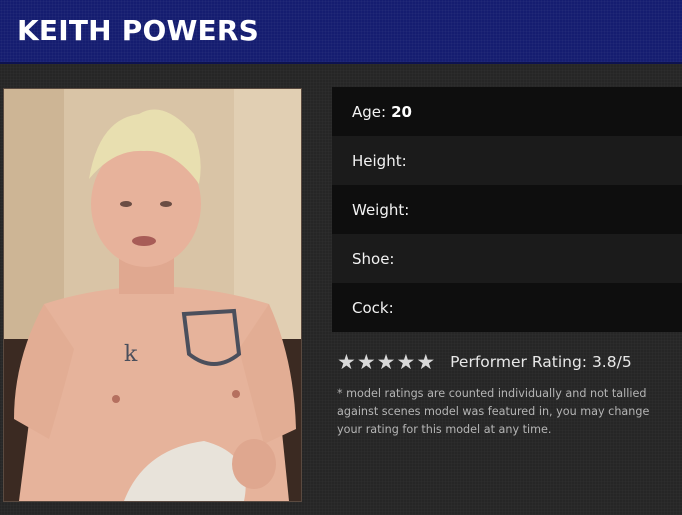 This screenshot has width=682, height=515. I want to click on stat-row-age: Age: 20, so click(507, 111).